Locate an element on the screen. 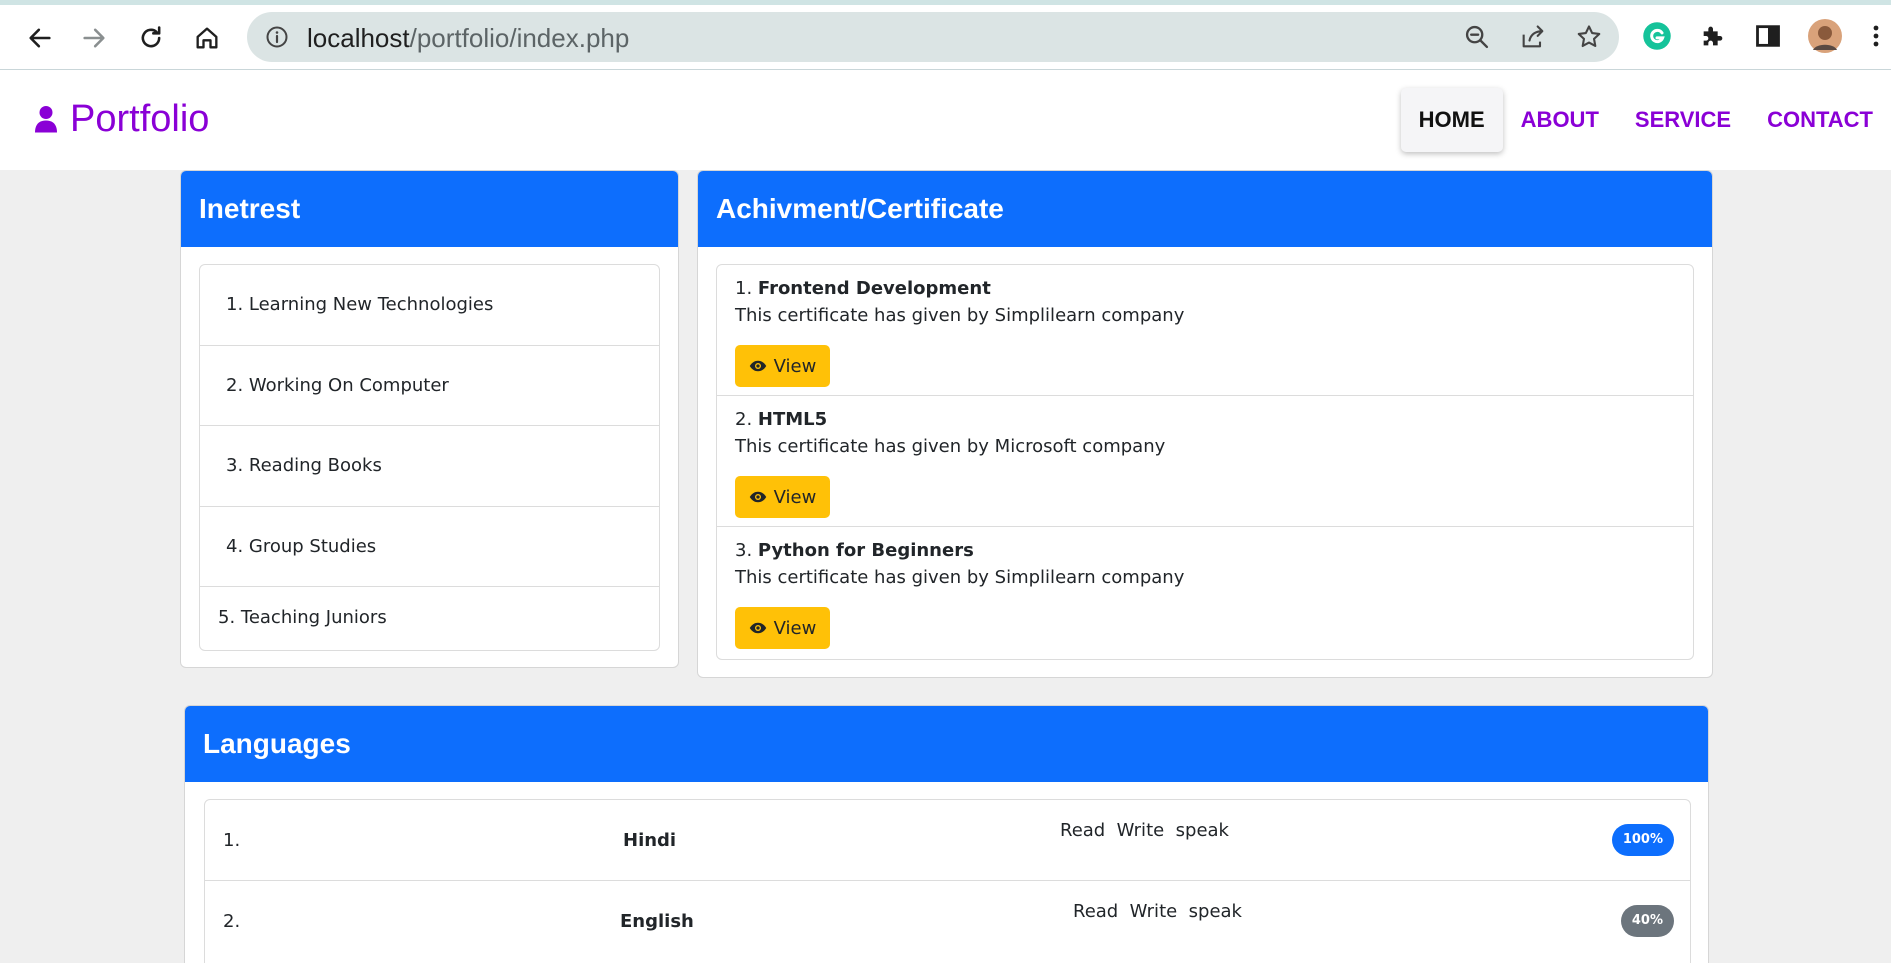 Image resolution: width=1891 pixels, height=963 pixels. bookmark-star-icon is located at coordinates (1589, 37).